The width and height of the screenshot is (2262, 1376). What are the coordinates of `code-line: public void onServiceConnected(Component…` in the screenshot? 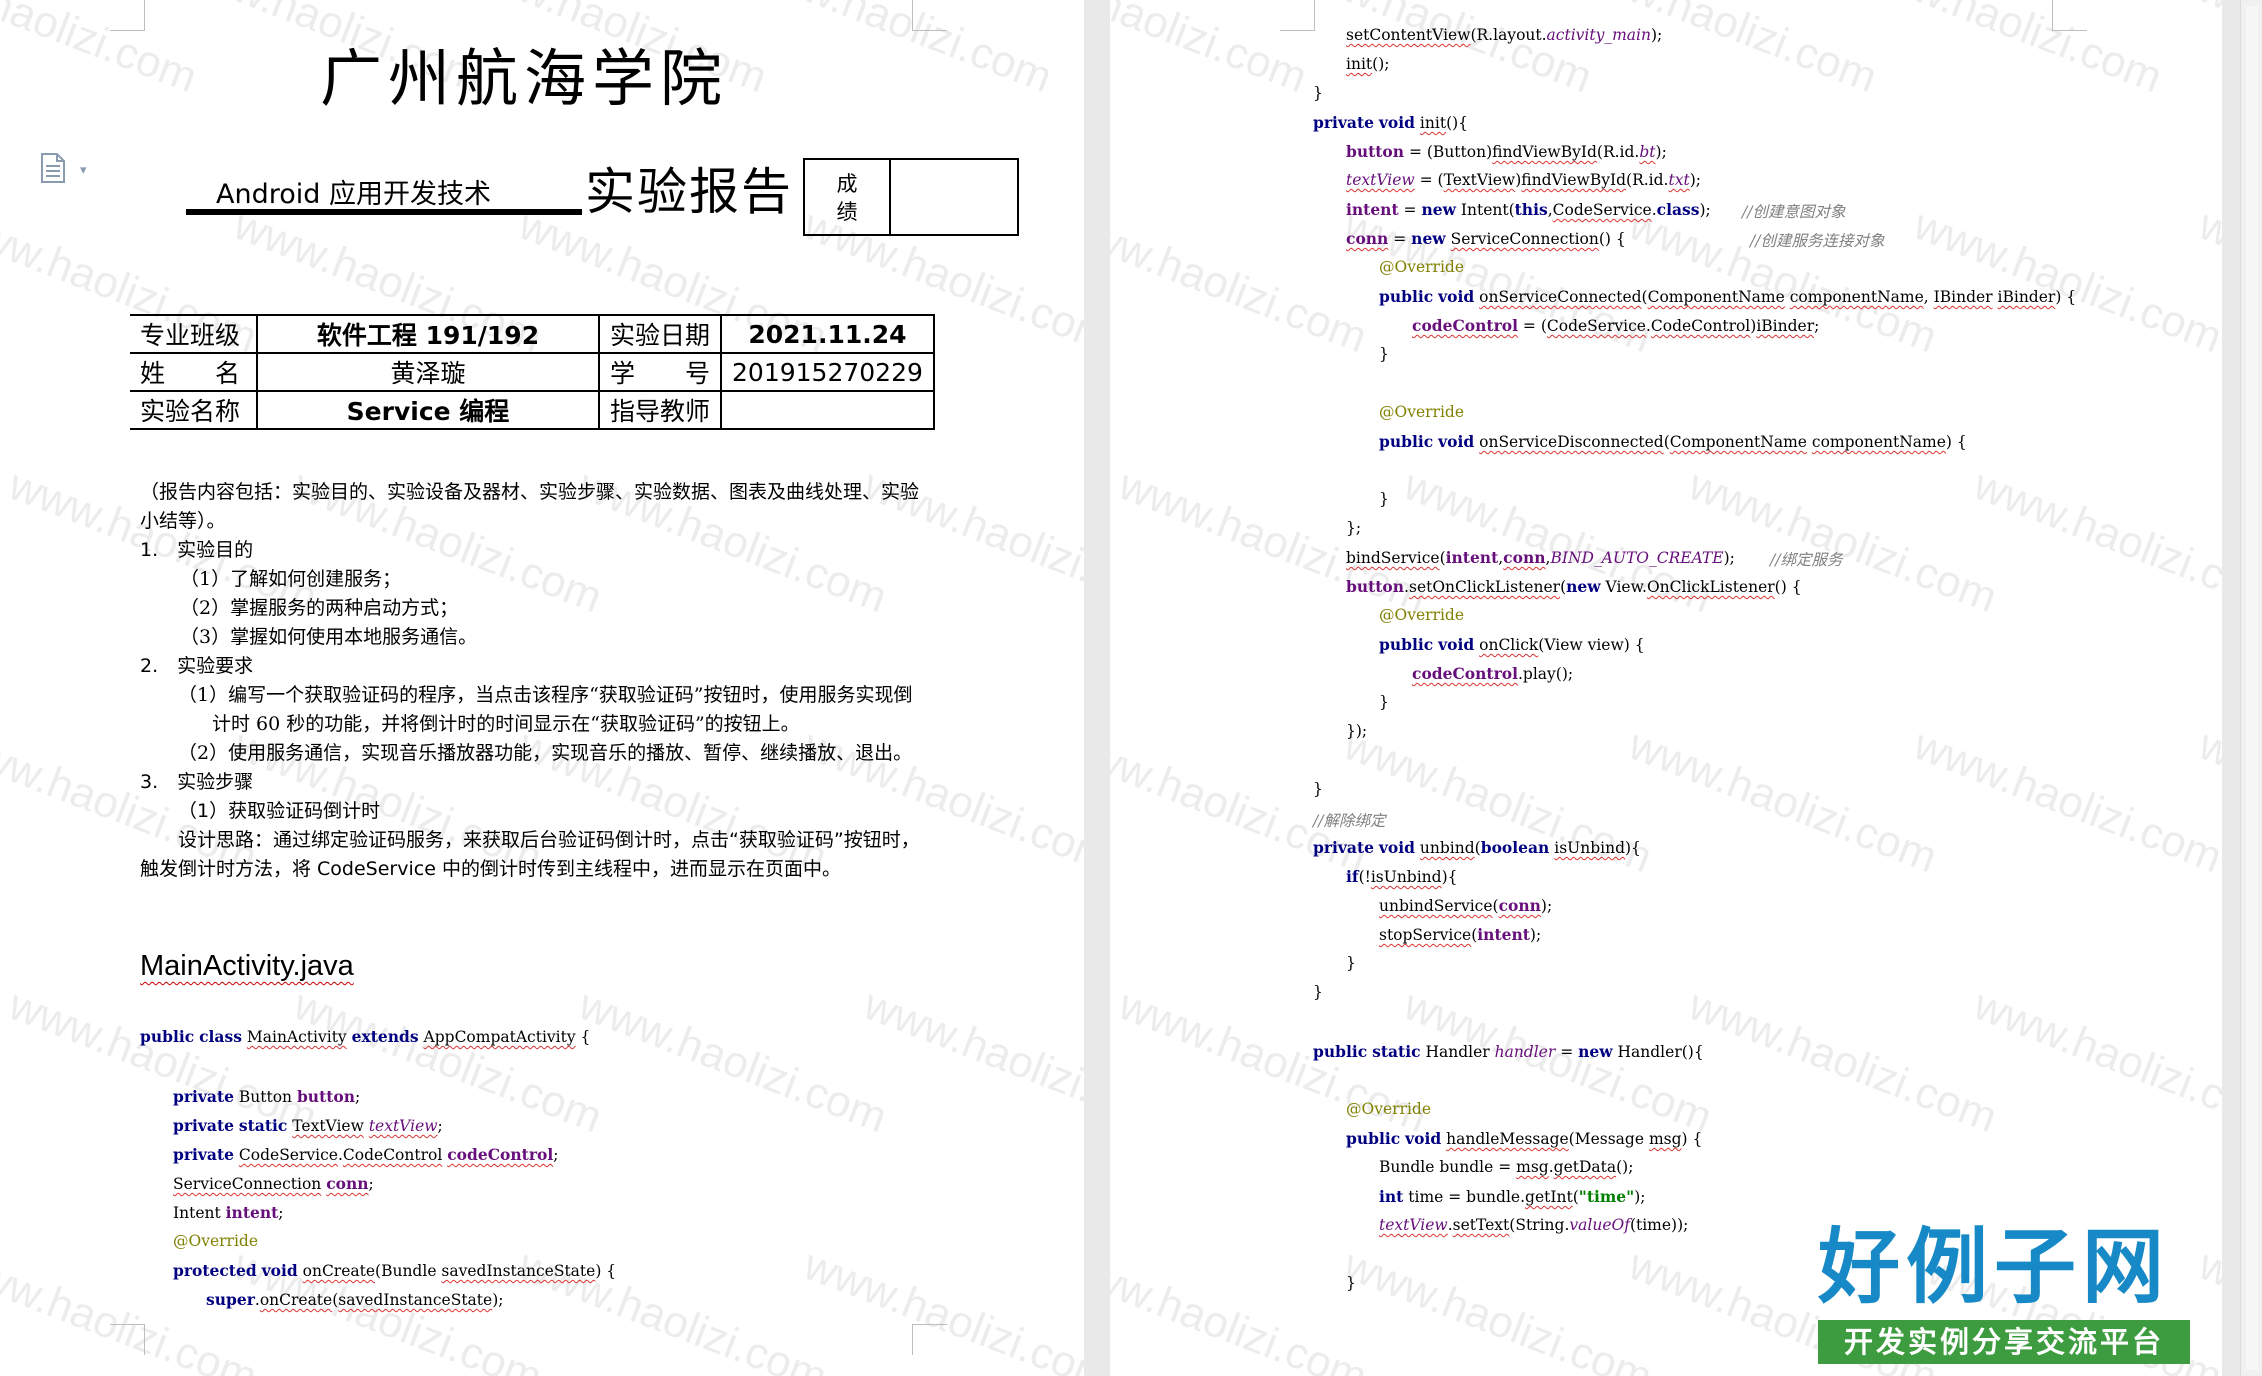 It's located at (1728, 296).